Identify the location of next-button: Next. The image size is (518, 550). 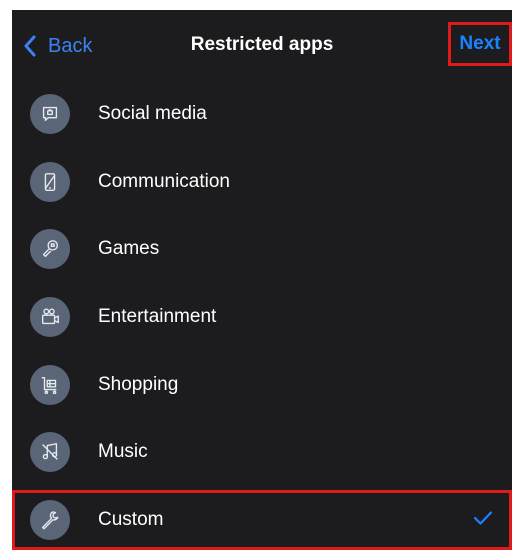
(480, 44).